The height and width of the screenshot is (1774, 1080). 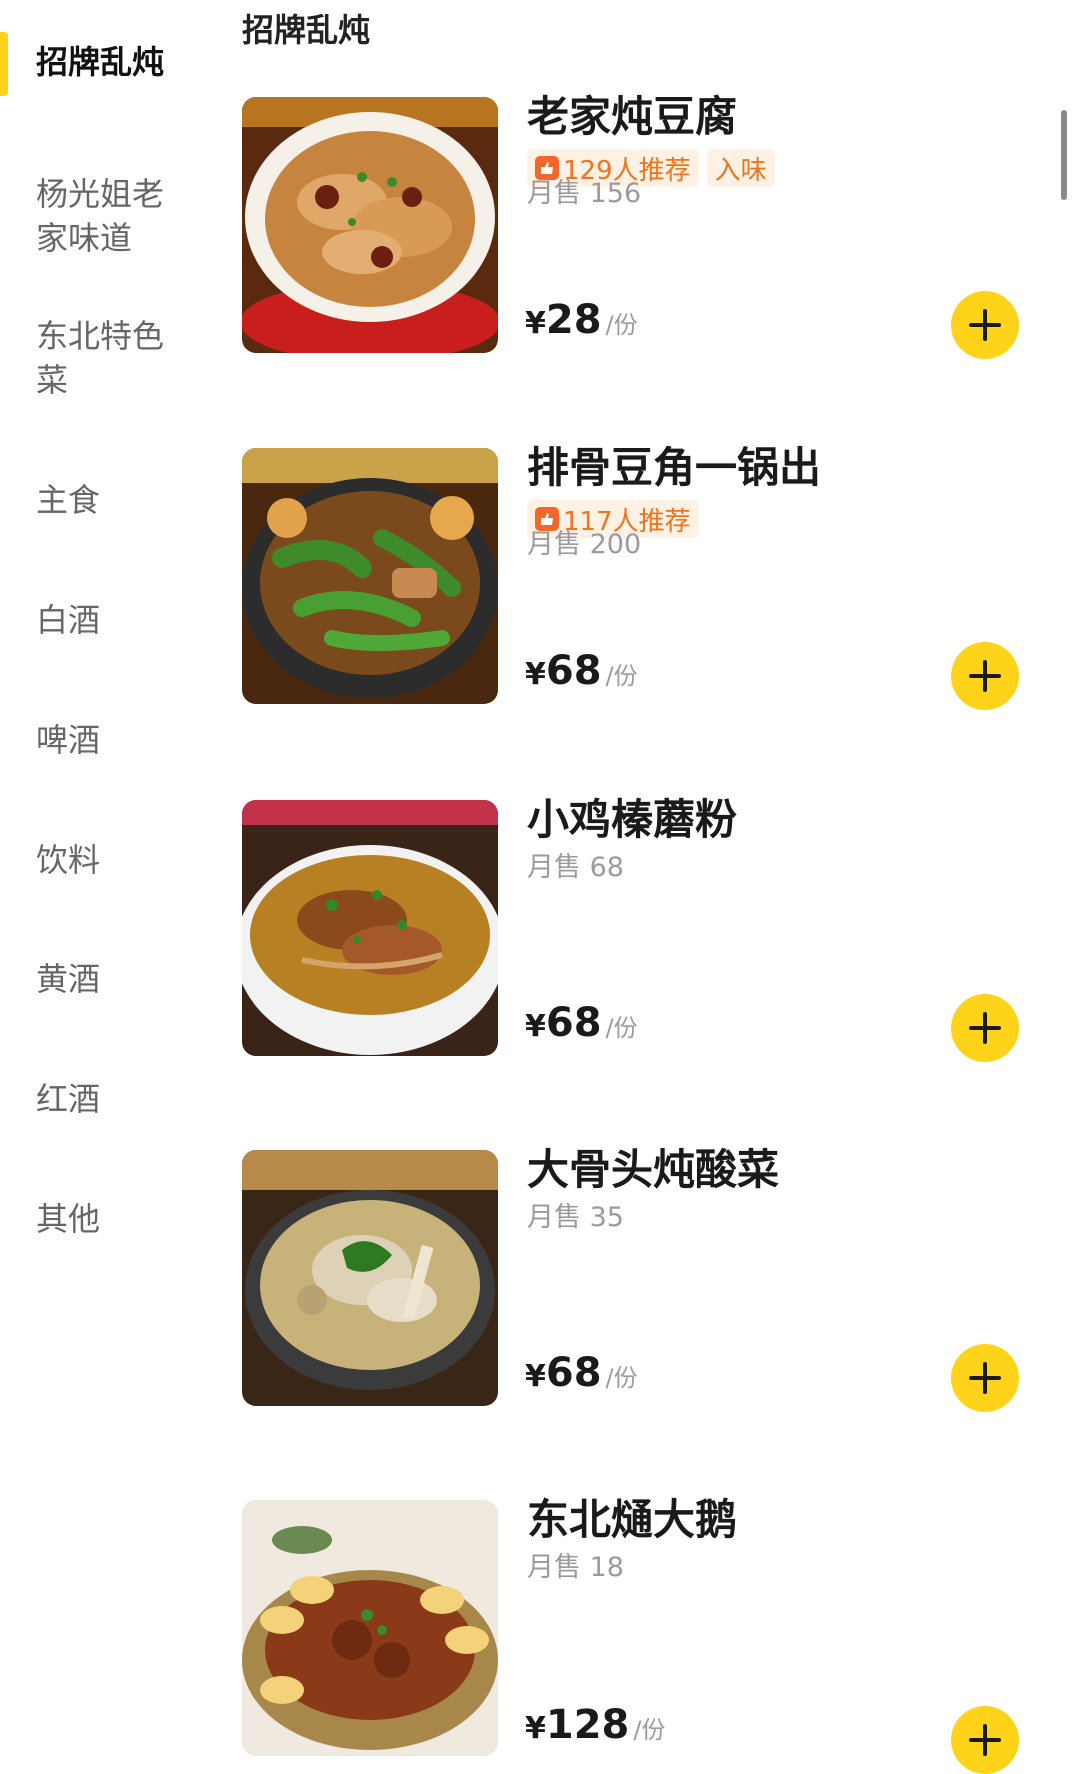 What do you see at coordinates (84, 238) in the screenshot?
I see `sidebar-item-label: 家味道` at bounding box center [84, 238].